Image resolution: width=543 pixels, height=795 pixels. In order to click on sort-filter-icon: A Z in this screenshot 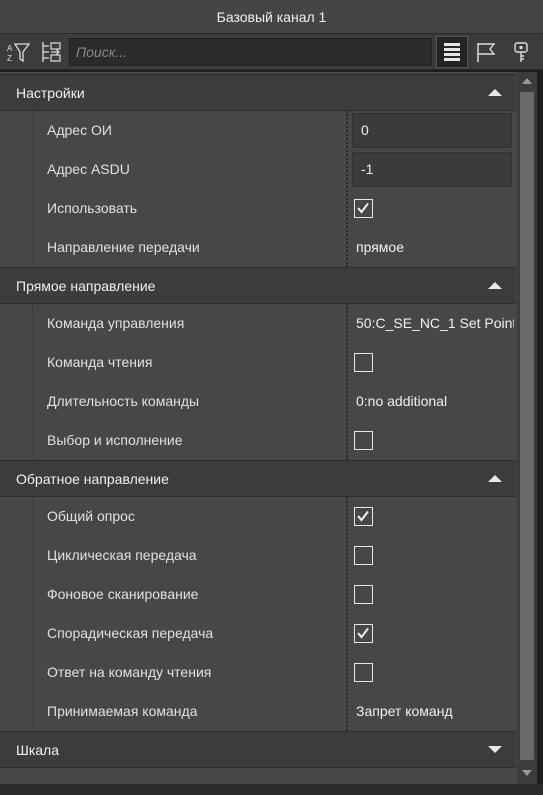, I will do `click(18, 52)`.